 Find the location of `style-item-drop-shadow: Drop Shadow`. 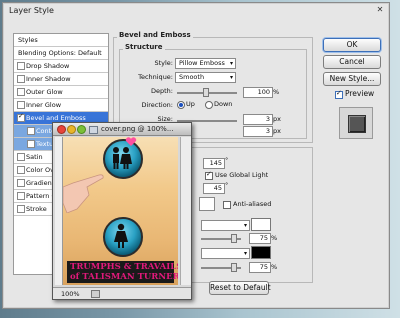

style-item-drop-shadow: Drop Shadow is located at coordinates (61, 66).